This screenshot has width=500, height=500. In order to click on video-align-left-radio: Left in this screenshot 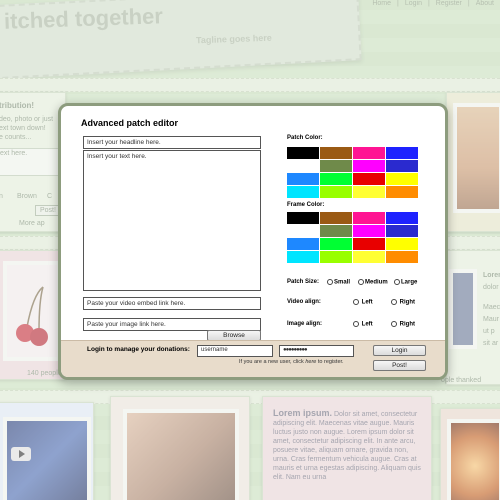, I will do `click(363, 302)`.